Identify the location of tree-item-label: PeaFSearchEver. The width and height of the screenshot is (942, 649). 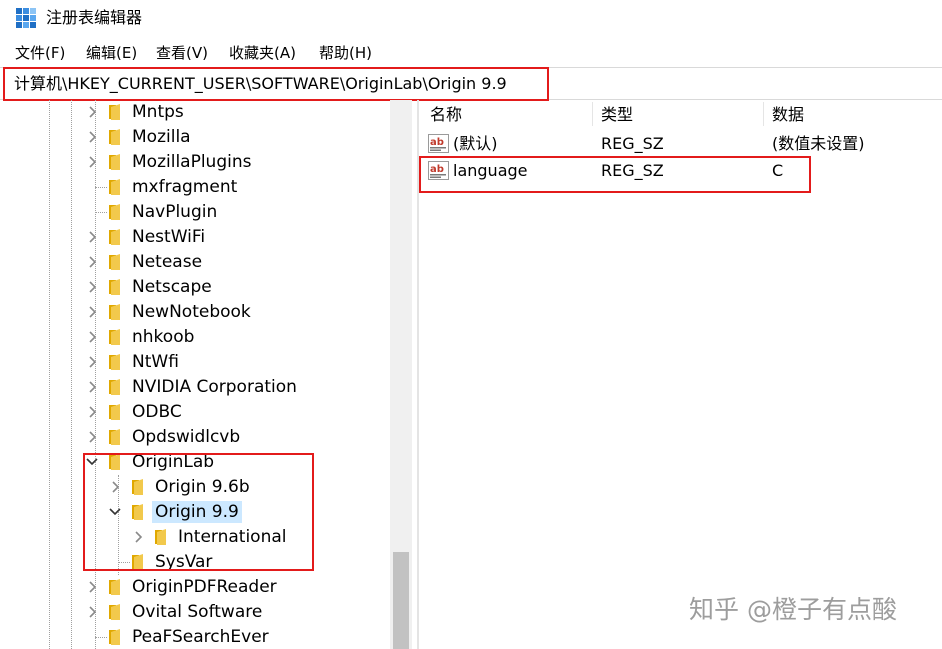
(200, 637).